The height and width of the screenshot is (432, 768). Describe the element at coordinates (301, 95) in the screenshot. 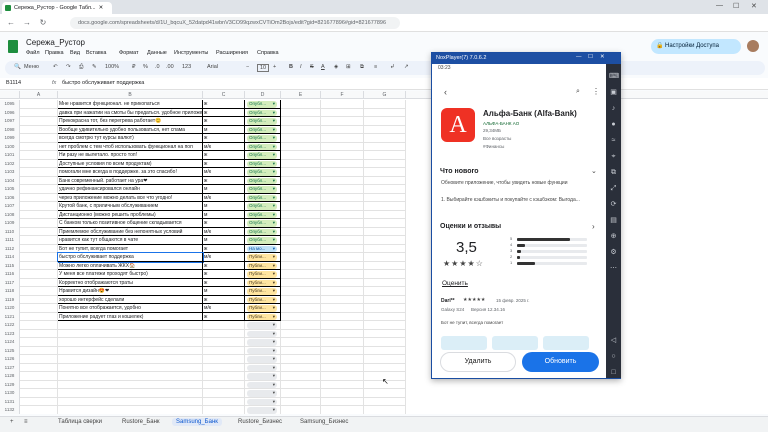

I see `column-header-e: E` at that location.